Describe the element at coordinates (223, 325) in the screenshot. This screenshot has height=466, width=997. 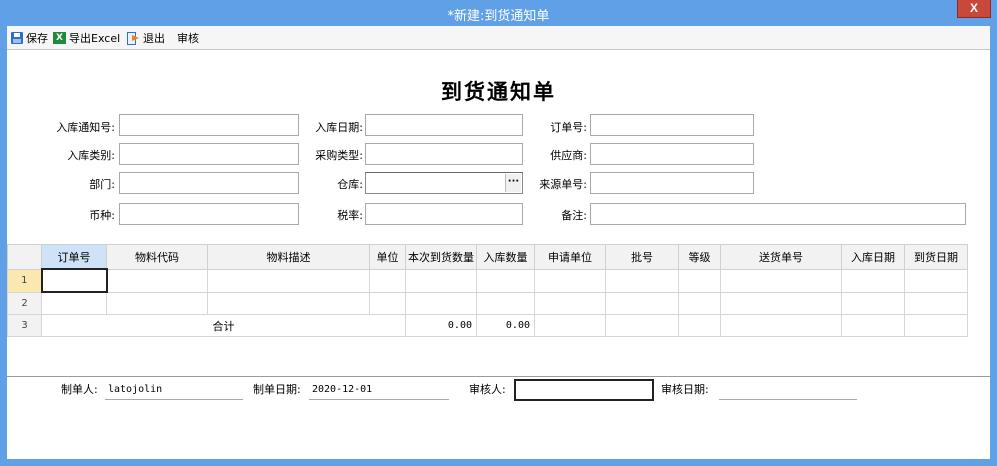
I see `total-label: 合计` at that location.